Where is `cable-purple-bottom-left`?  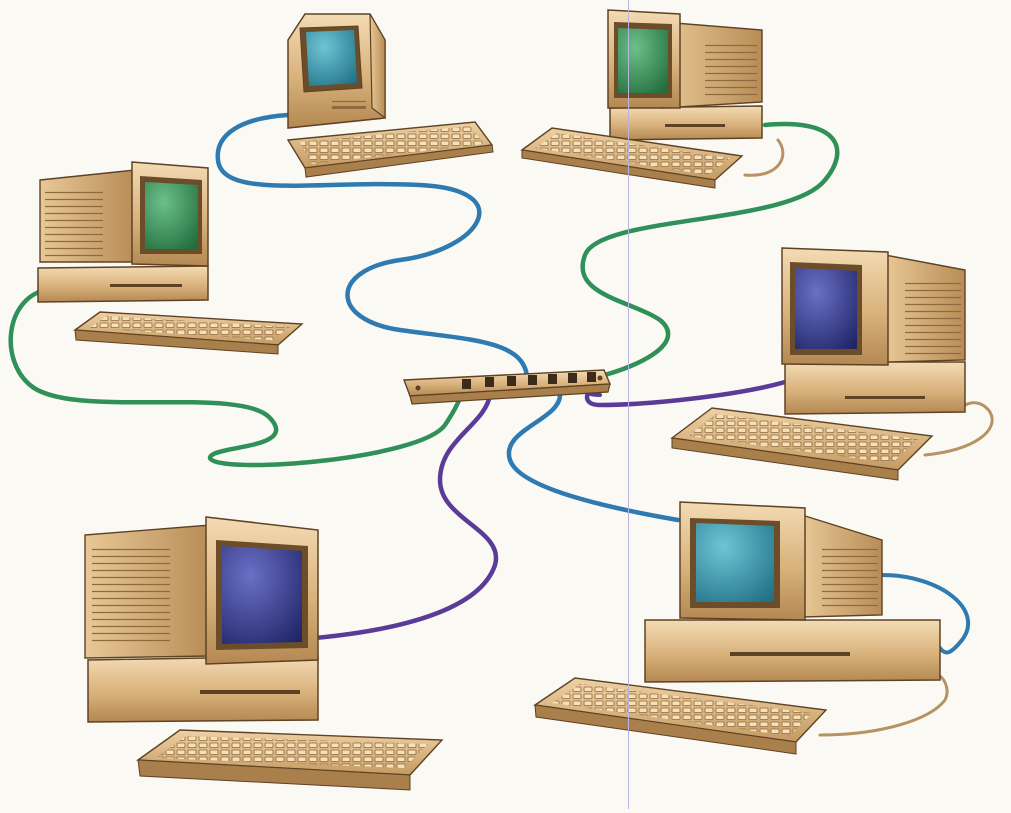 cable-purple-bottom-left is located at coordinates (405, 516).